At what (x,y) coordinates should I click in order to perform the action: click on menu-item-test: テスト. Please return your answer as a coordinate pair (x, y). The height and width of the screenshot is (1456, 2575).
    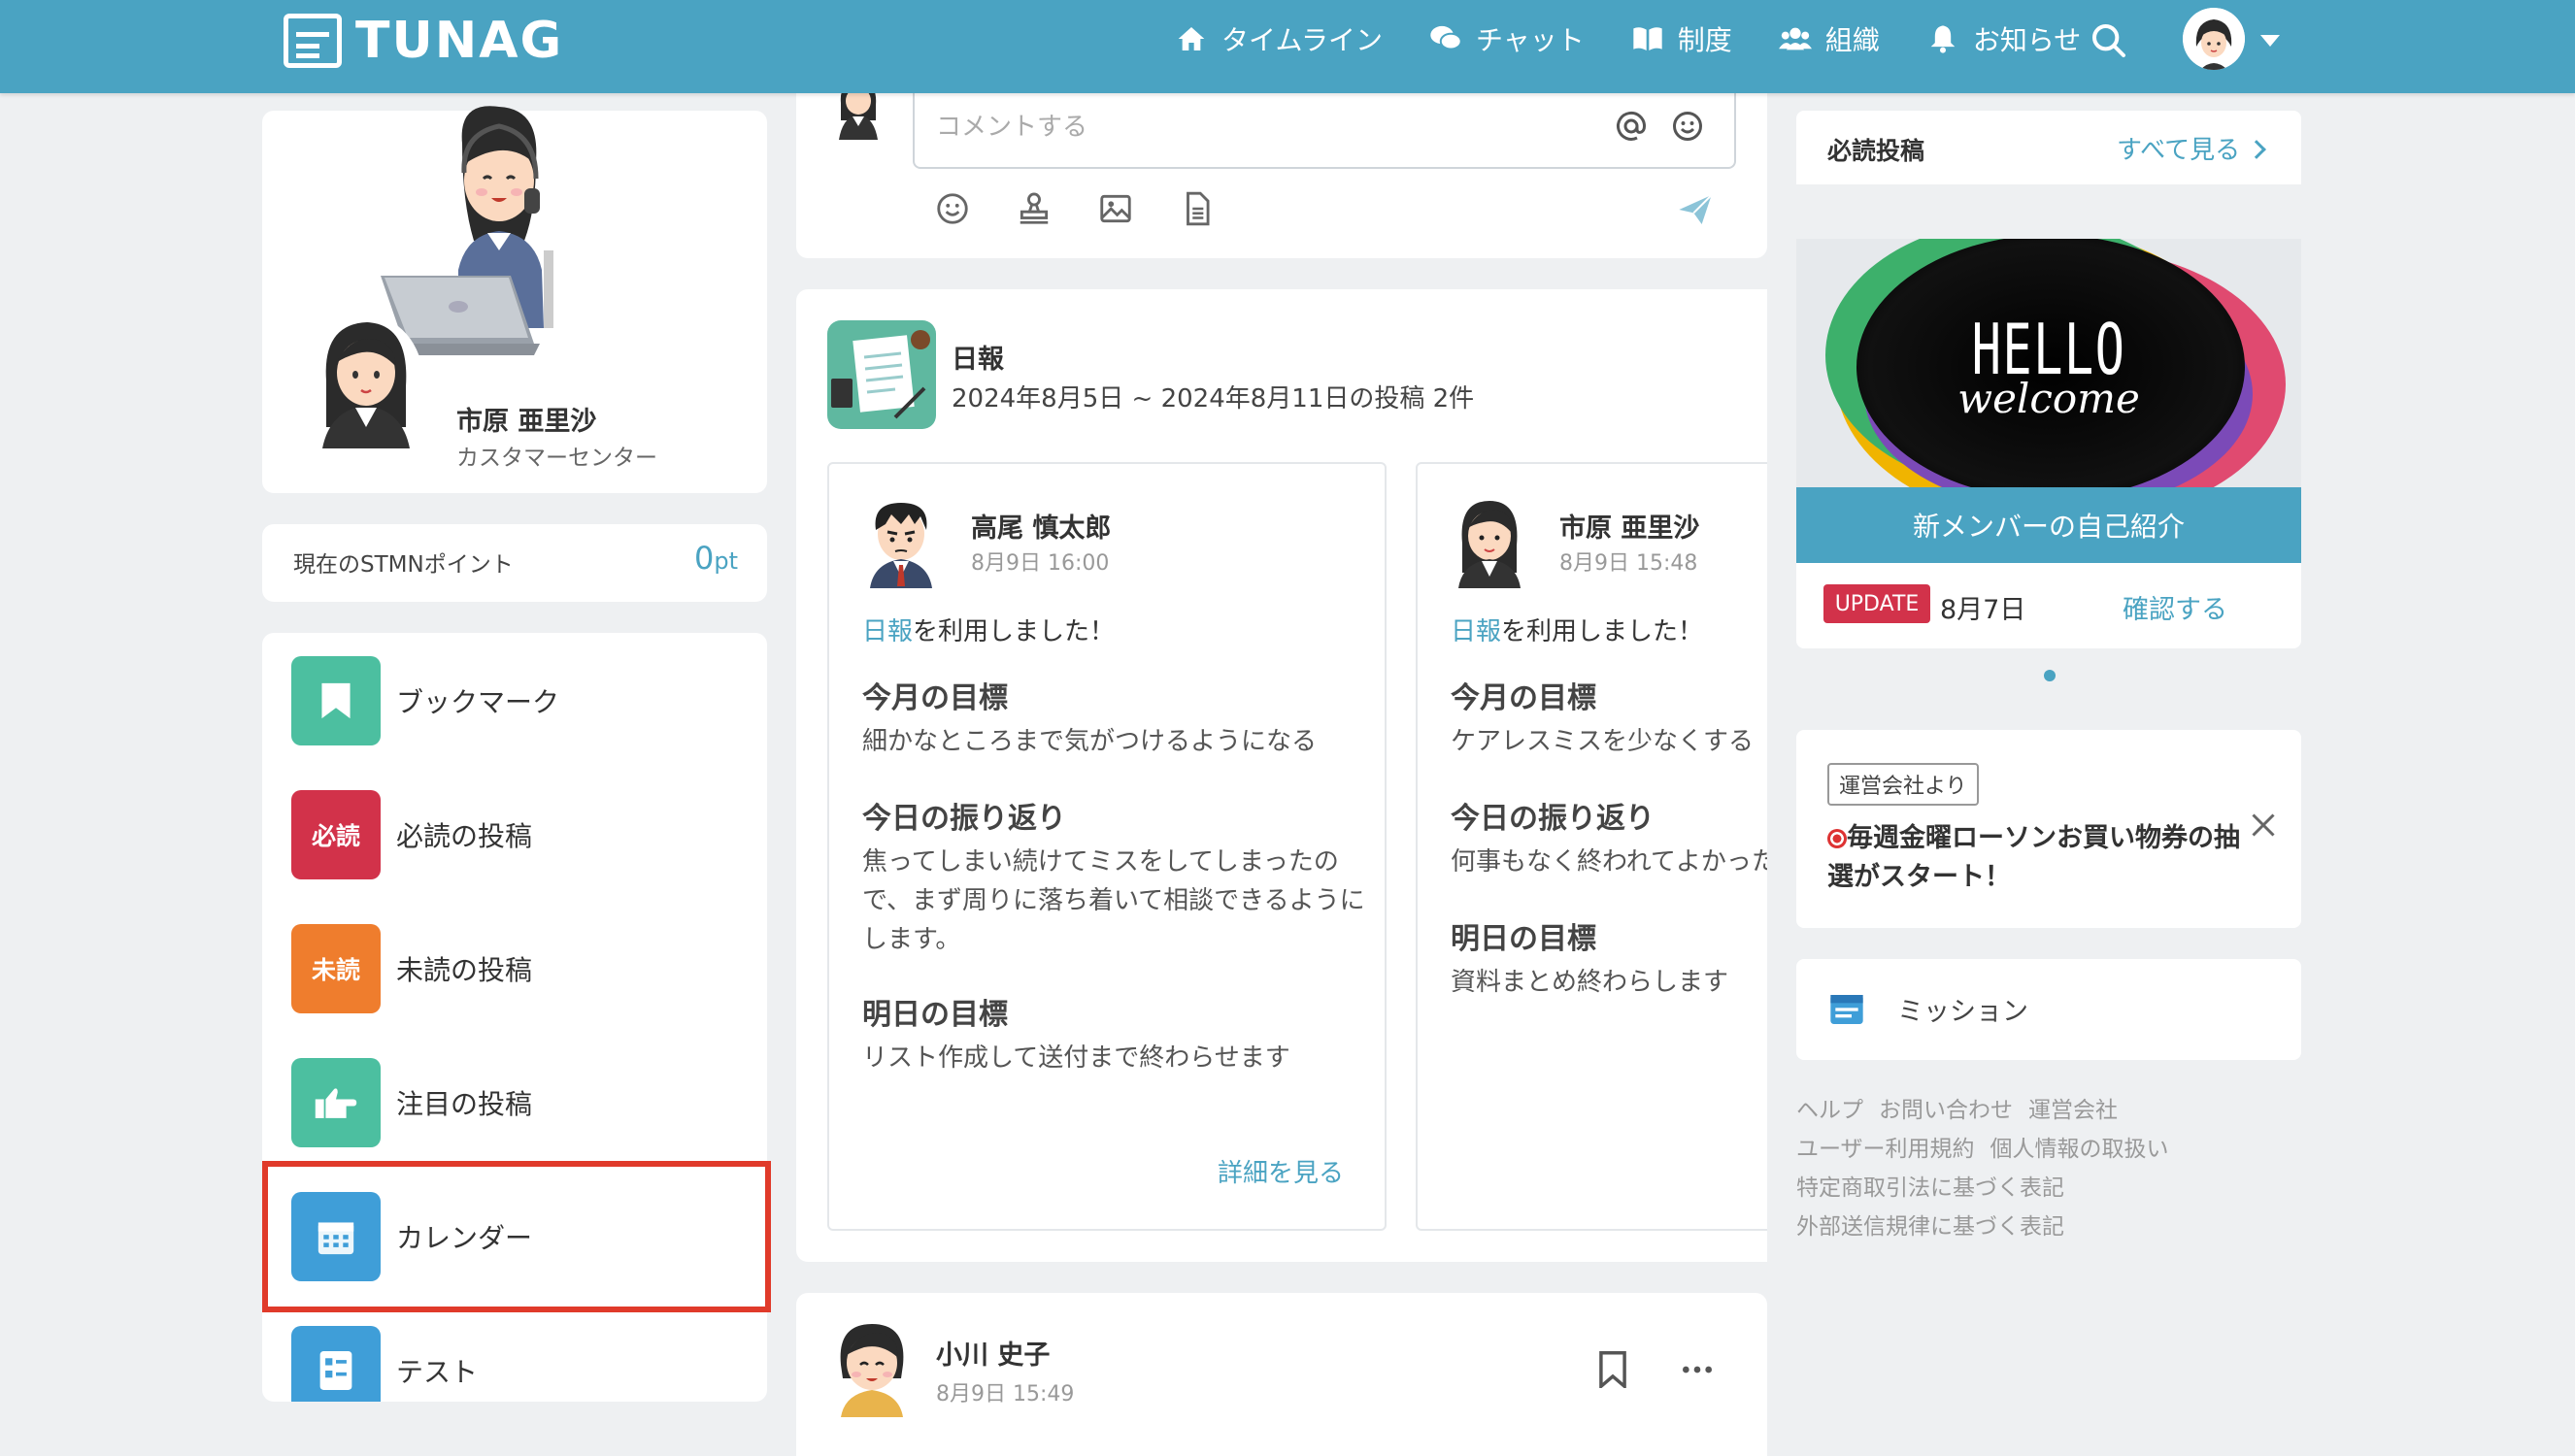
    Looking at the image, I should click on (514, 1363).